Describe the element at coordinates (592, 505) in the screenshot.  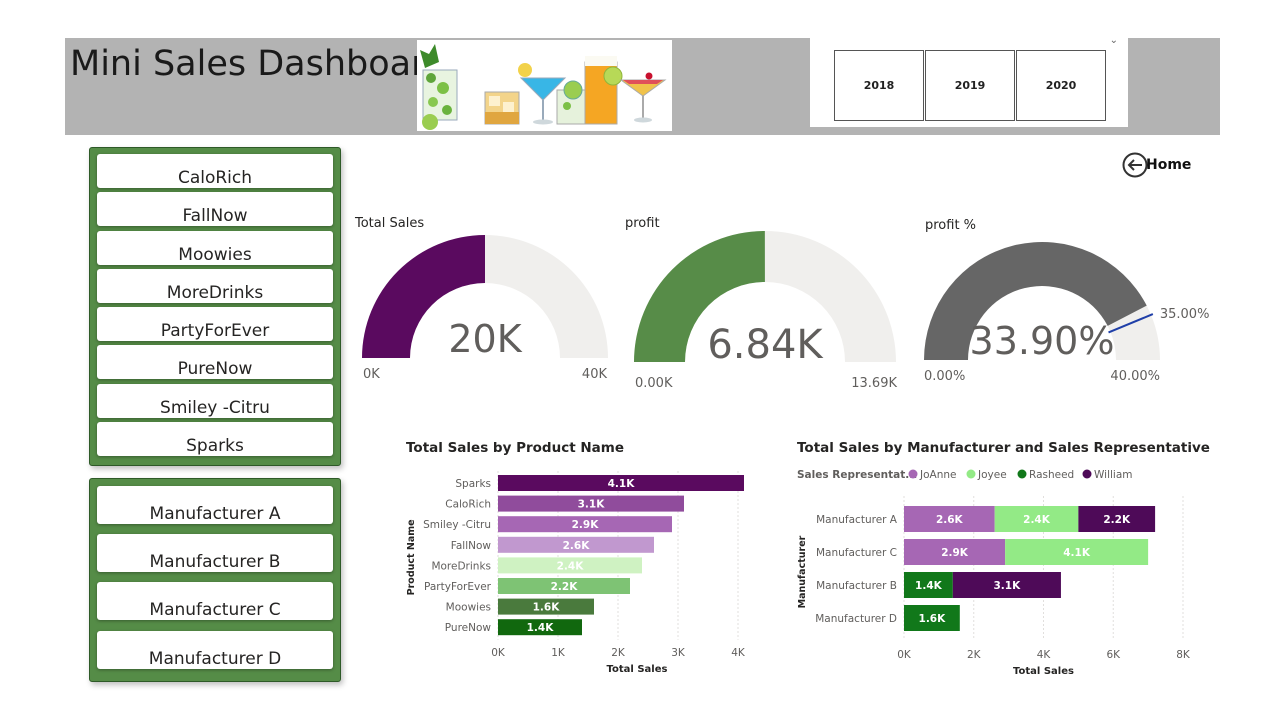
I see `bar-data-label: 3.1K` at that location.